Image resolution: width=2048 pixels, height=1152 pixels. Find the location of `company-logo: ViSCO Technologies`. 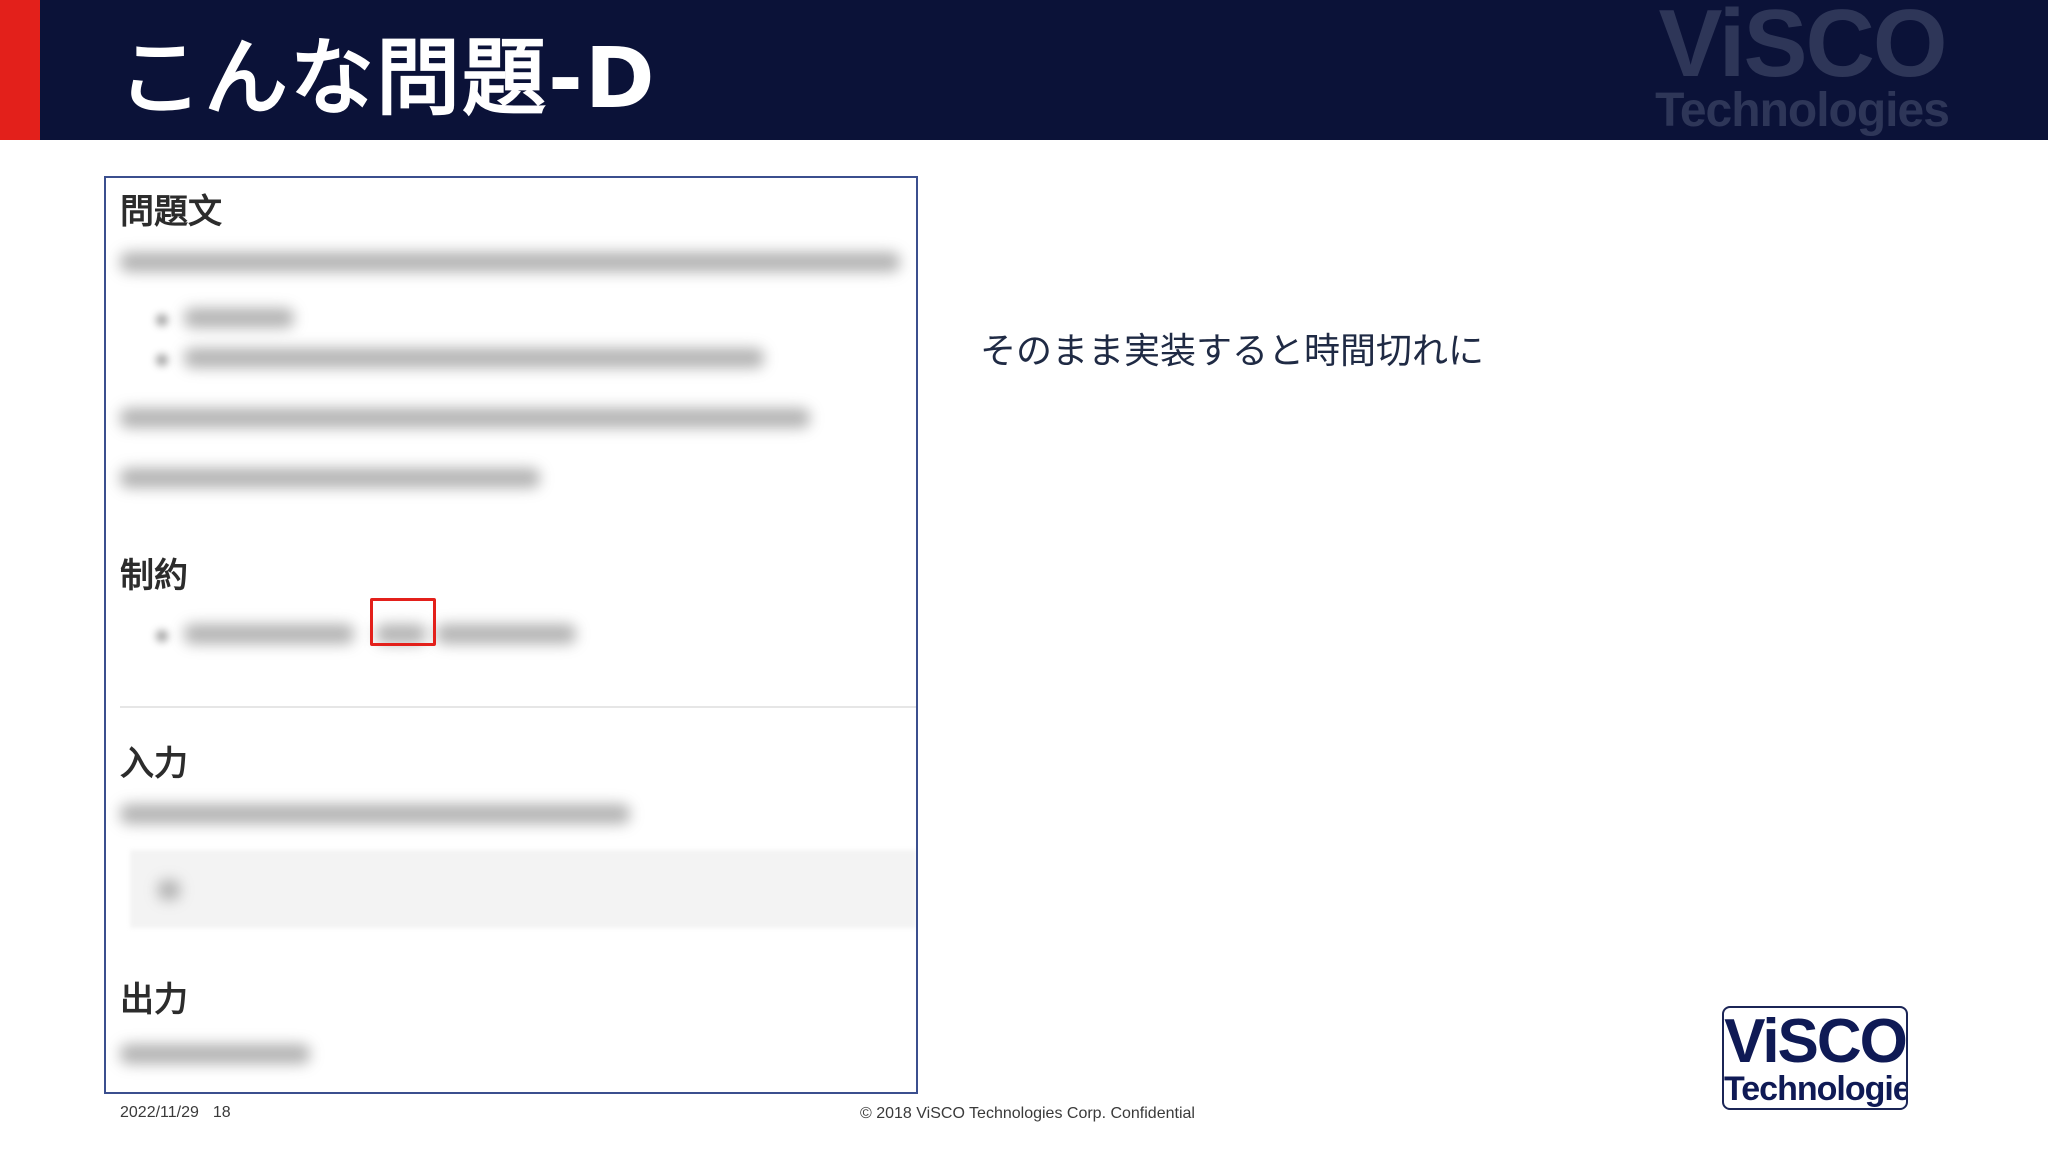

company-logo: ViSCO Technologies is located at coordinates (1815, 1058).